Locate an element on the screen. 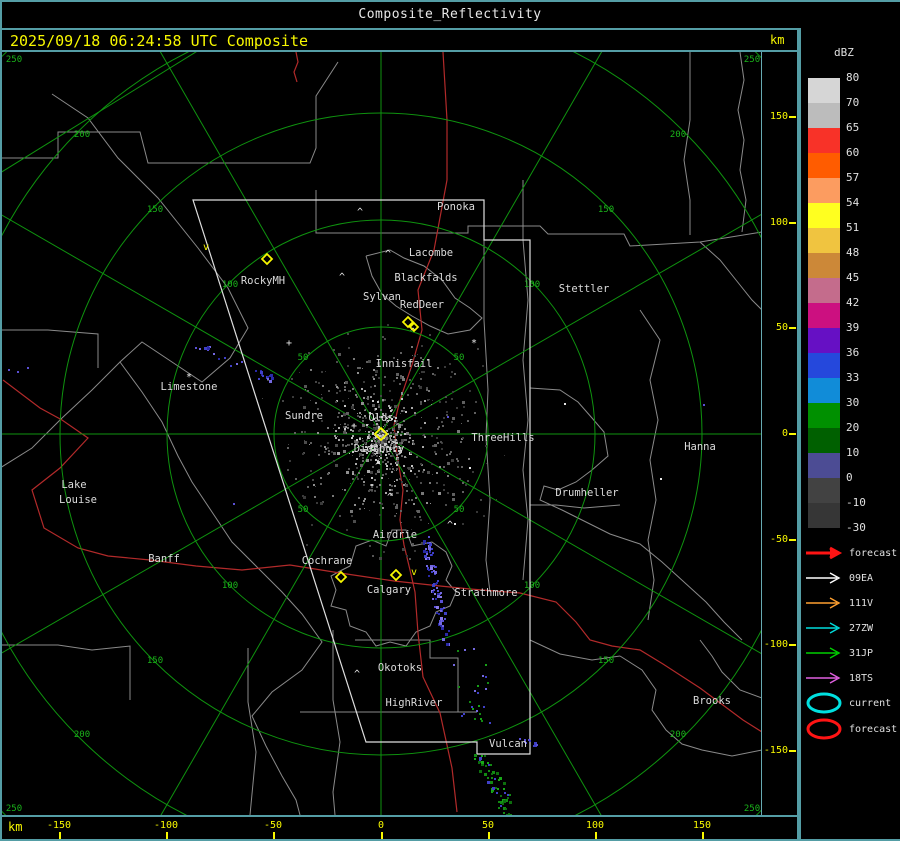 The image size is (900, 841). range-ring-label: 150 is located at coordinates (155, 661).